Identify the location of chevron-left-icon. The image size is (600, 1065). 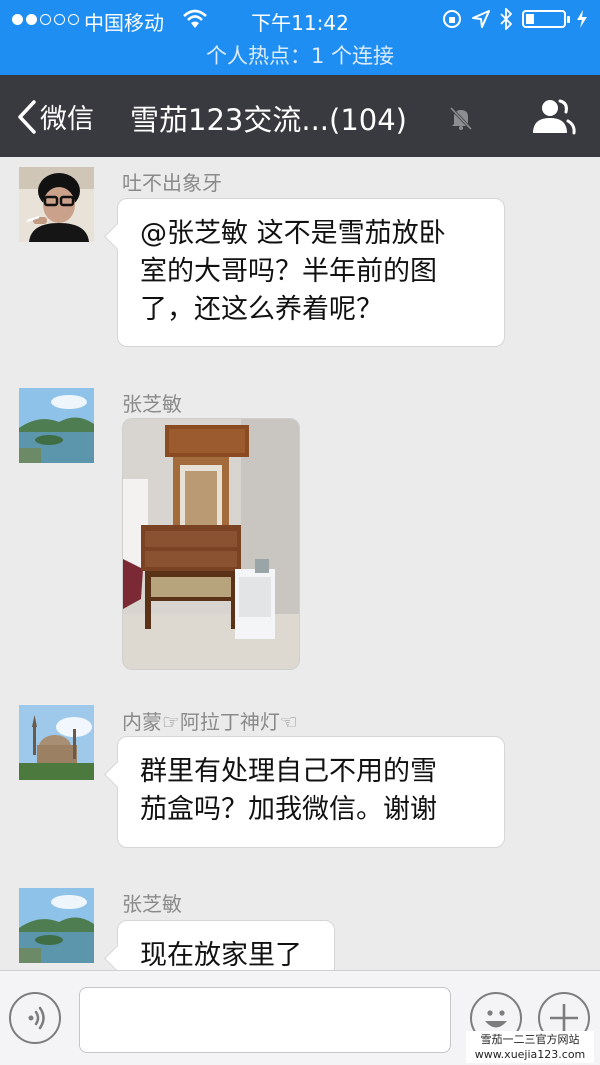
(27, 116).